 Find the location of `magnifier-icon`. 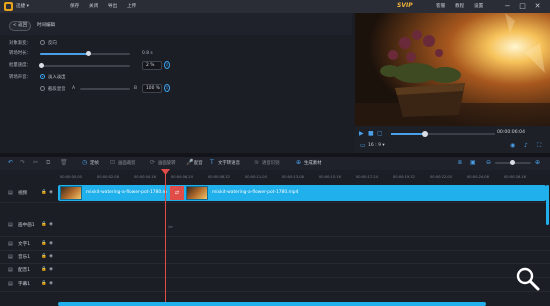

magnifier-icon is located at coordinates (528, 279).